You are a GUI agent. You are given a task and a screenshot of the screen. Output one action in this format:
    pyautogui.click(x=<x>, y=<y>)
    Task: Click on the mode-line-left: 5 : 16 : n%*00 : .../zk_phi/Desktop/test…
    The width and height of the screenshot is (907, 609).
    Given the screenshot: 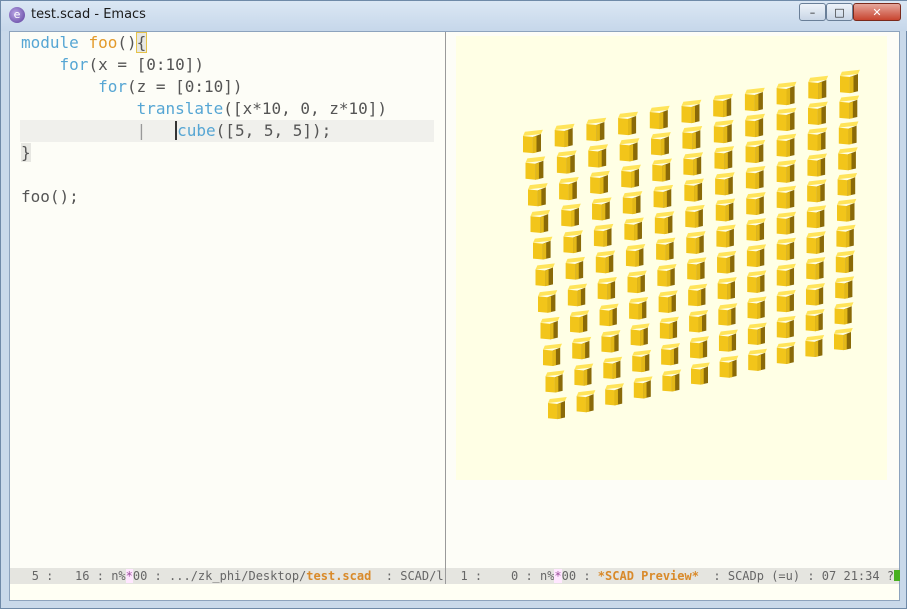 What is the action you would take?
    pyautogui.click(x=227, y=576)
    